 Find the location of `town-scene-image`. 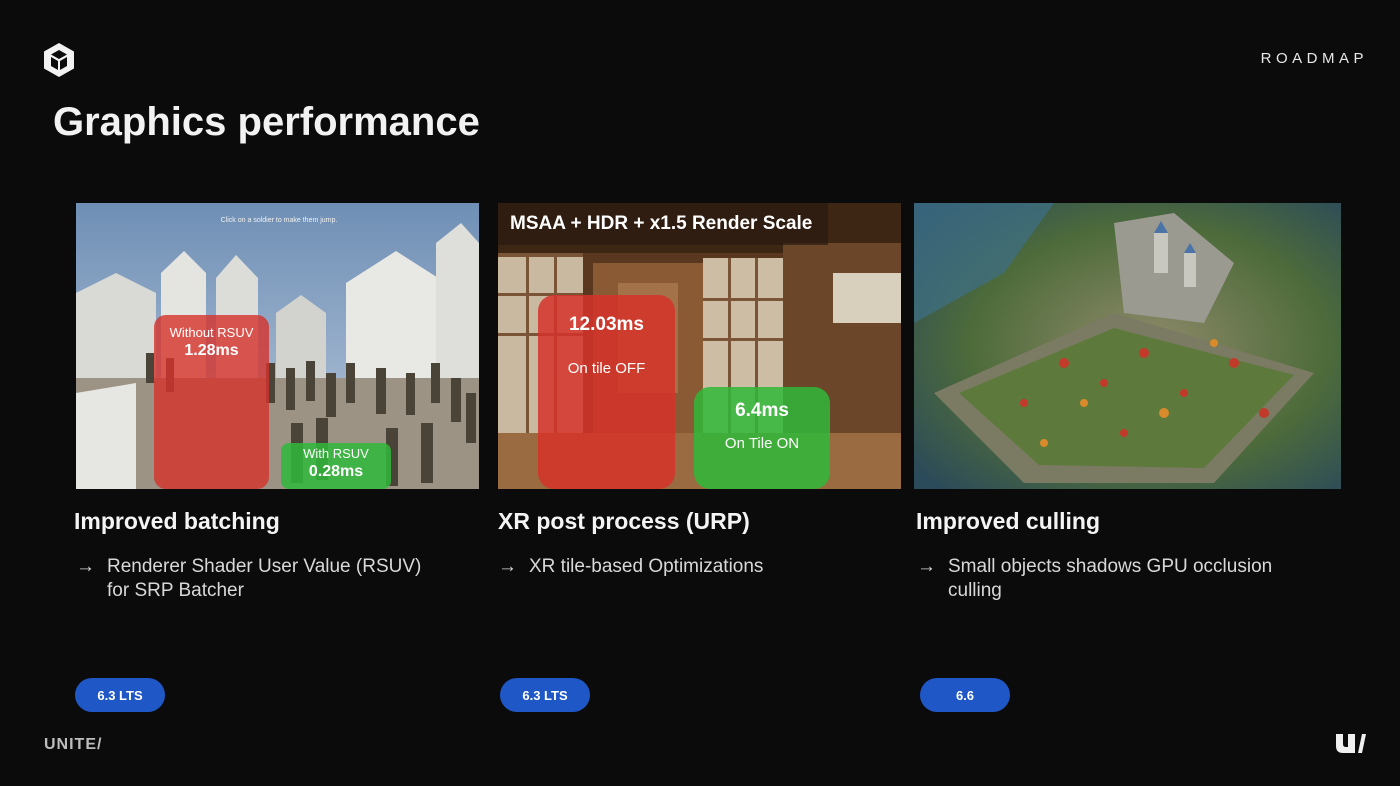

town-scene-image is located at coordinates (277, 346).